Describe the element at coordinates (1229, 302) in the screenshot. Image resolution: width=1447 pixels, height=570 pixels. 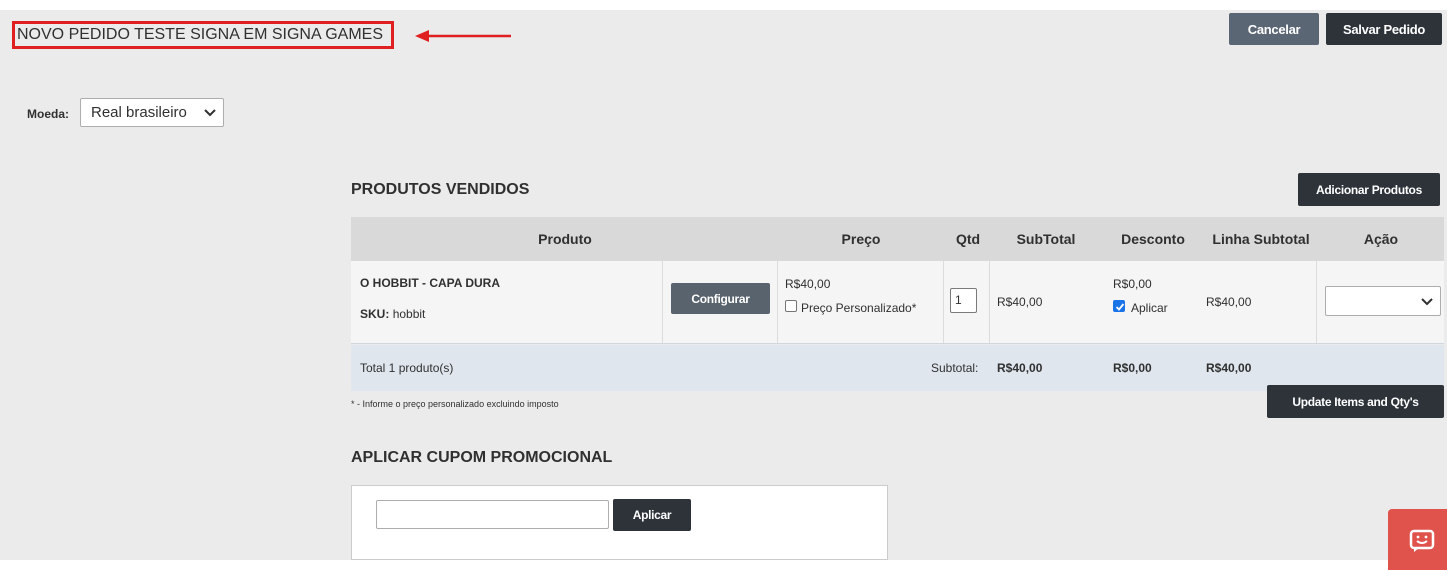
I see `row-line-subtotal: R$40,00` at that location.